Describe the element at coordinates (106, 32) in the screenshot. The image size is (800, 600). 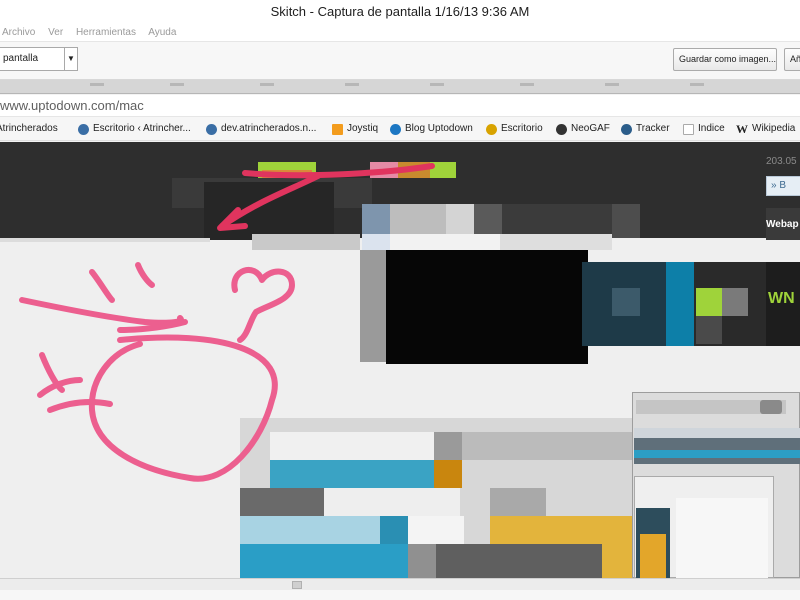
I see `menu-item-tools: Herramientas` at that location.